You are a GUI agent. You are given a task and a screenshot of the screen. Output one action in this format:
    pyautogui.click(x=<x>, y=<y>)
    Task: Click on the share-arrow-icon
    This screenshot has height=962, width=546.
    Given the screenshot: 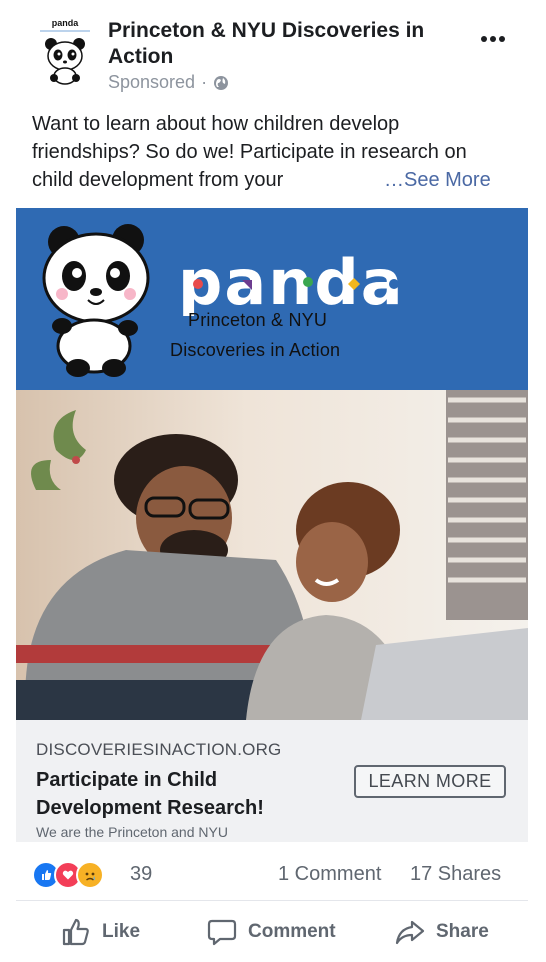 What is the action you would take?
    pyautogui.click(x=410, y=932)
    